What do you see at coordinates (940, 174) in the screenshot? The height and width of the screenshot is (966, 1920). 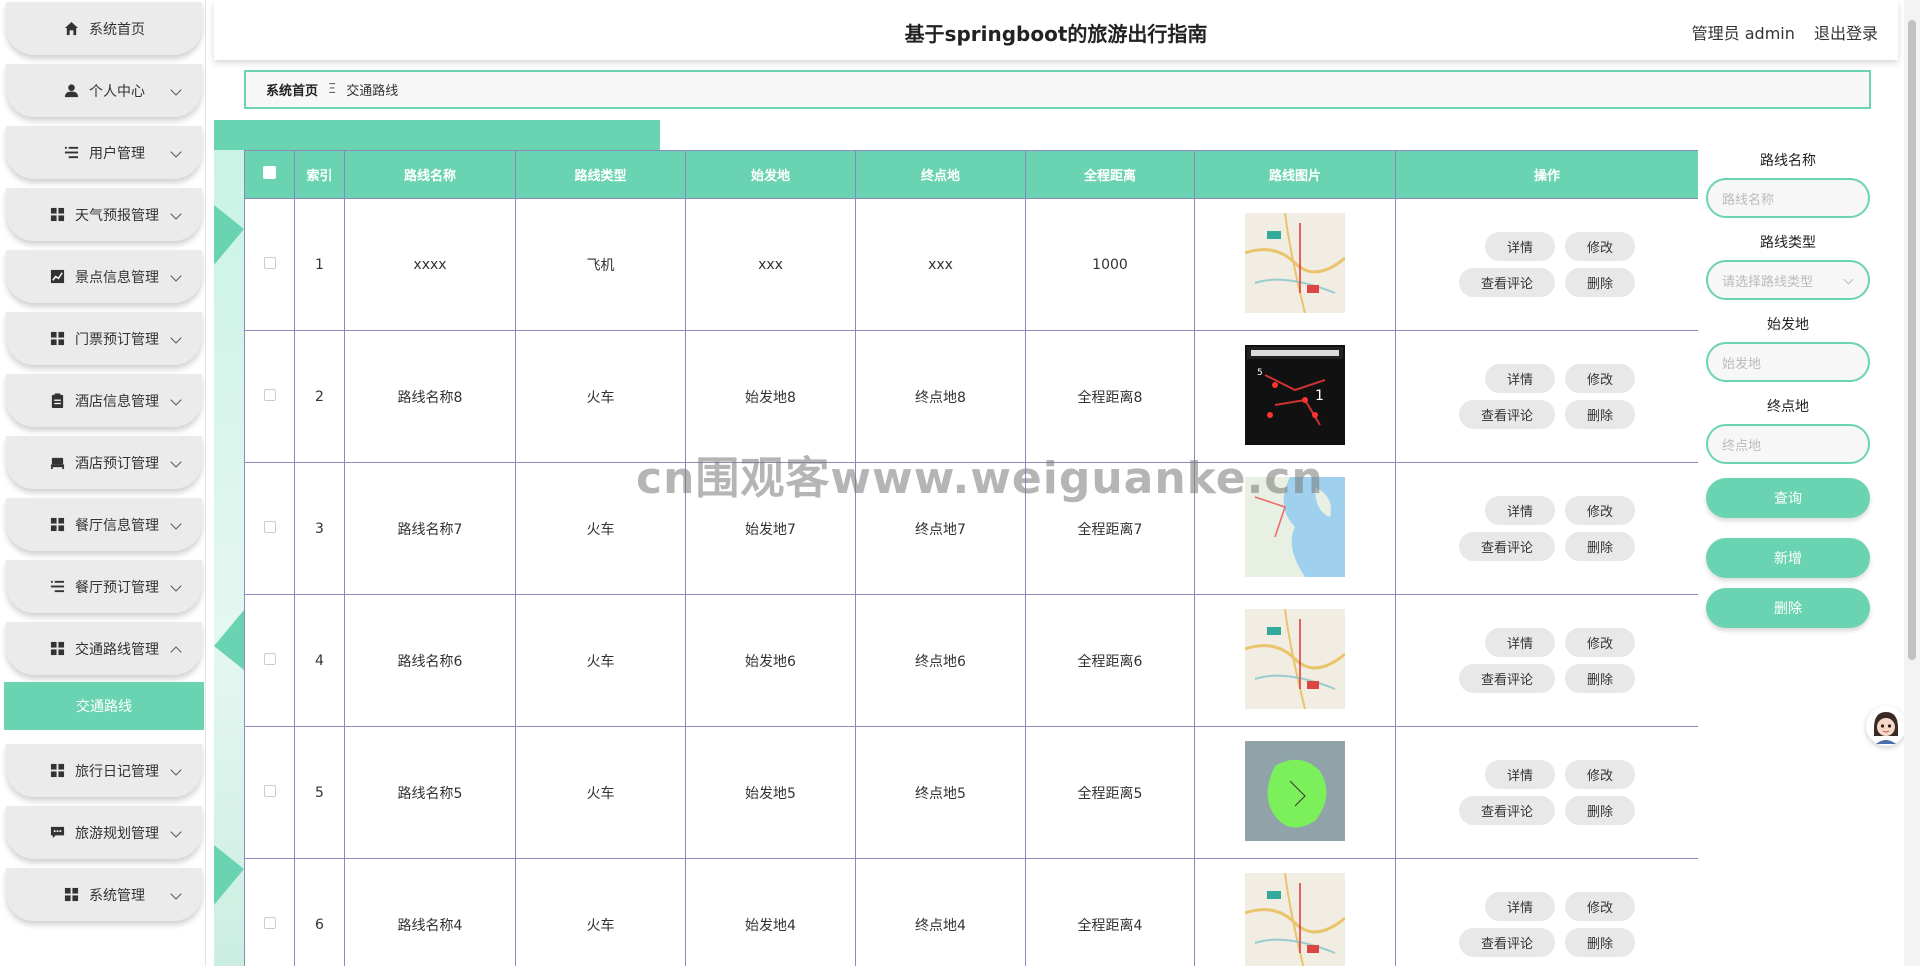 I see `column-header: 终点地` at bounding box center [940, 174].